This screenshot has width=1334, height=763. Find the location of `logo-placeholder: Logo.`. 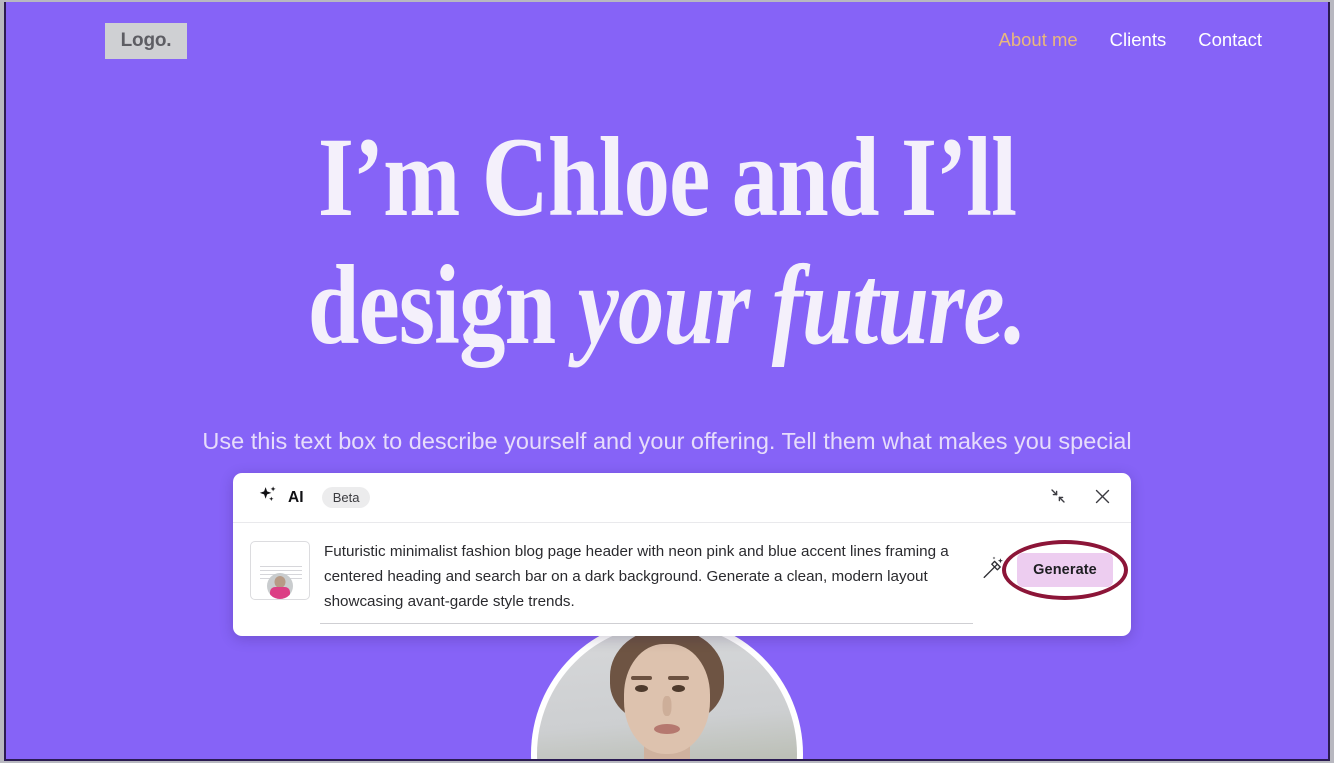

logo-placeholder: Logo. is located at coordinates (146, 41).